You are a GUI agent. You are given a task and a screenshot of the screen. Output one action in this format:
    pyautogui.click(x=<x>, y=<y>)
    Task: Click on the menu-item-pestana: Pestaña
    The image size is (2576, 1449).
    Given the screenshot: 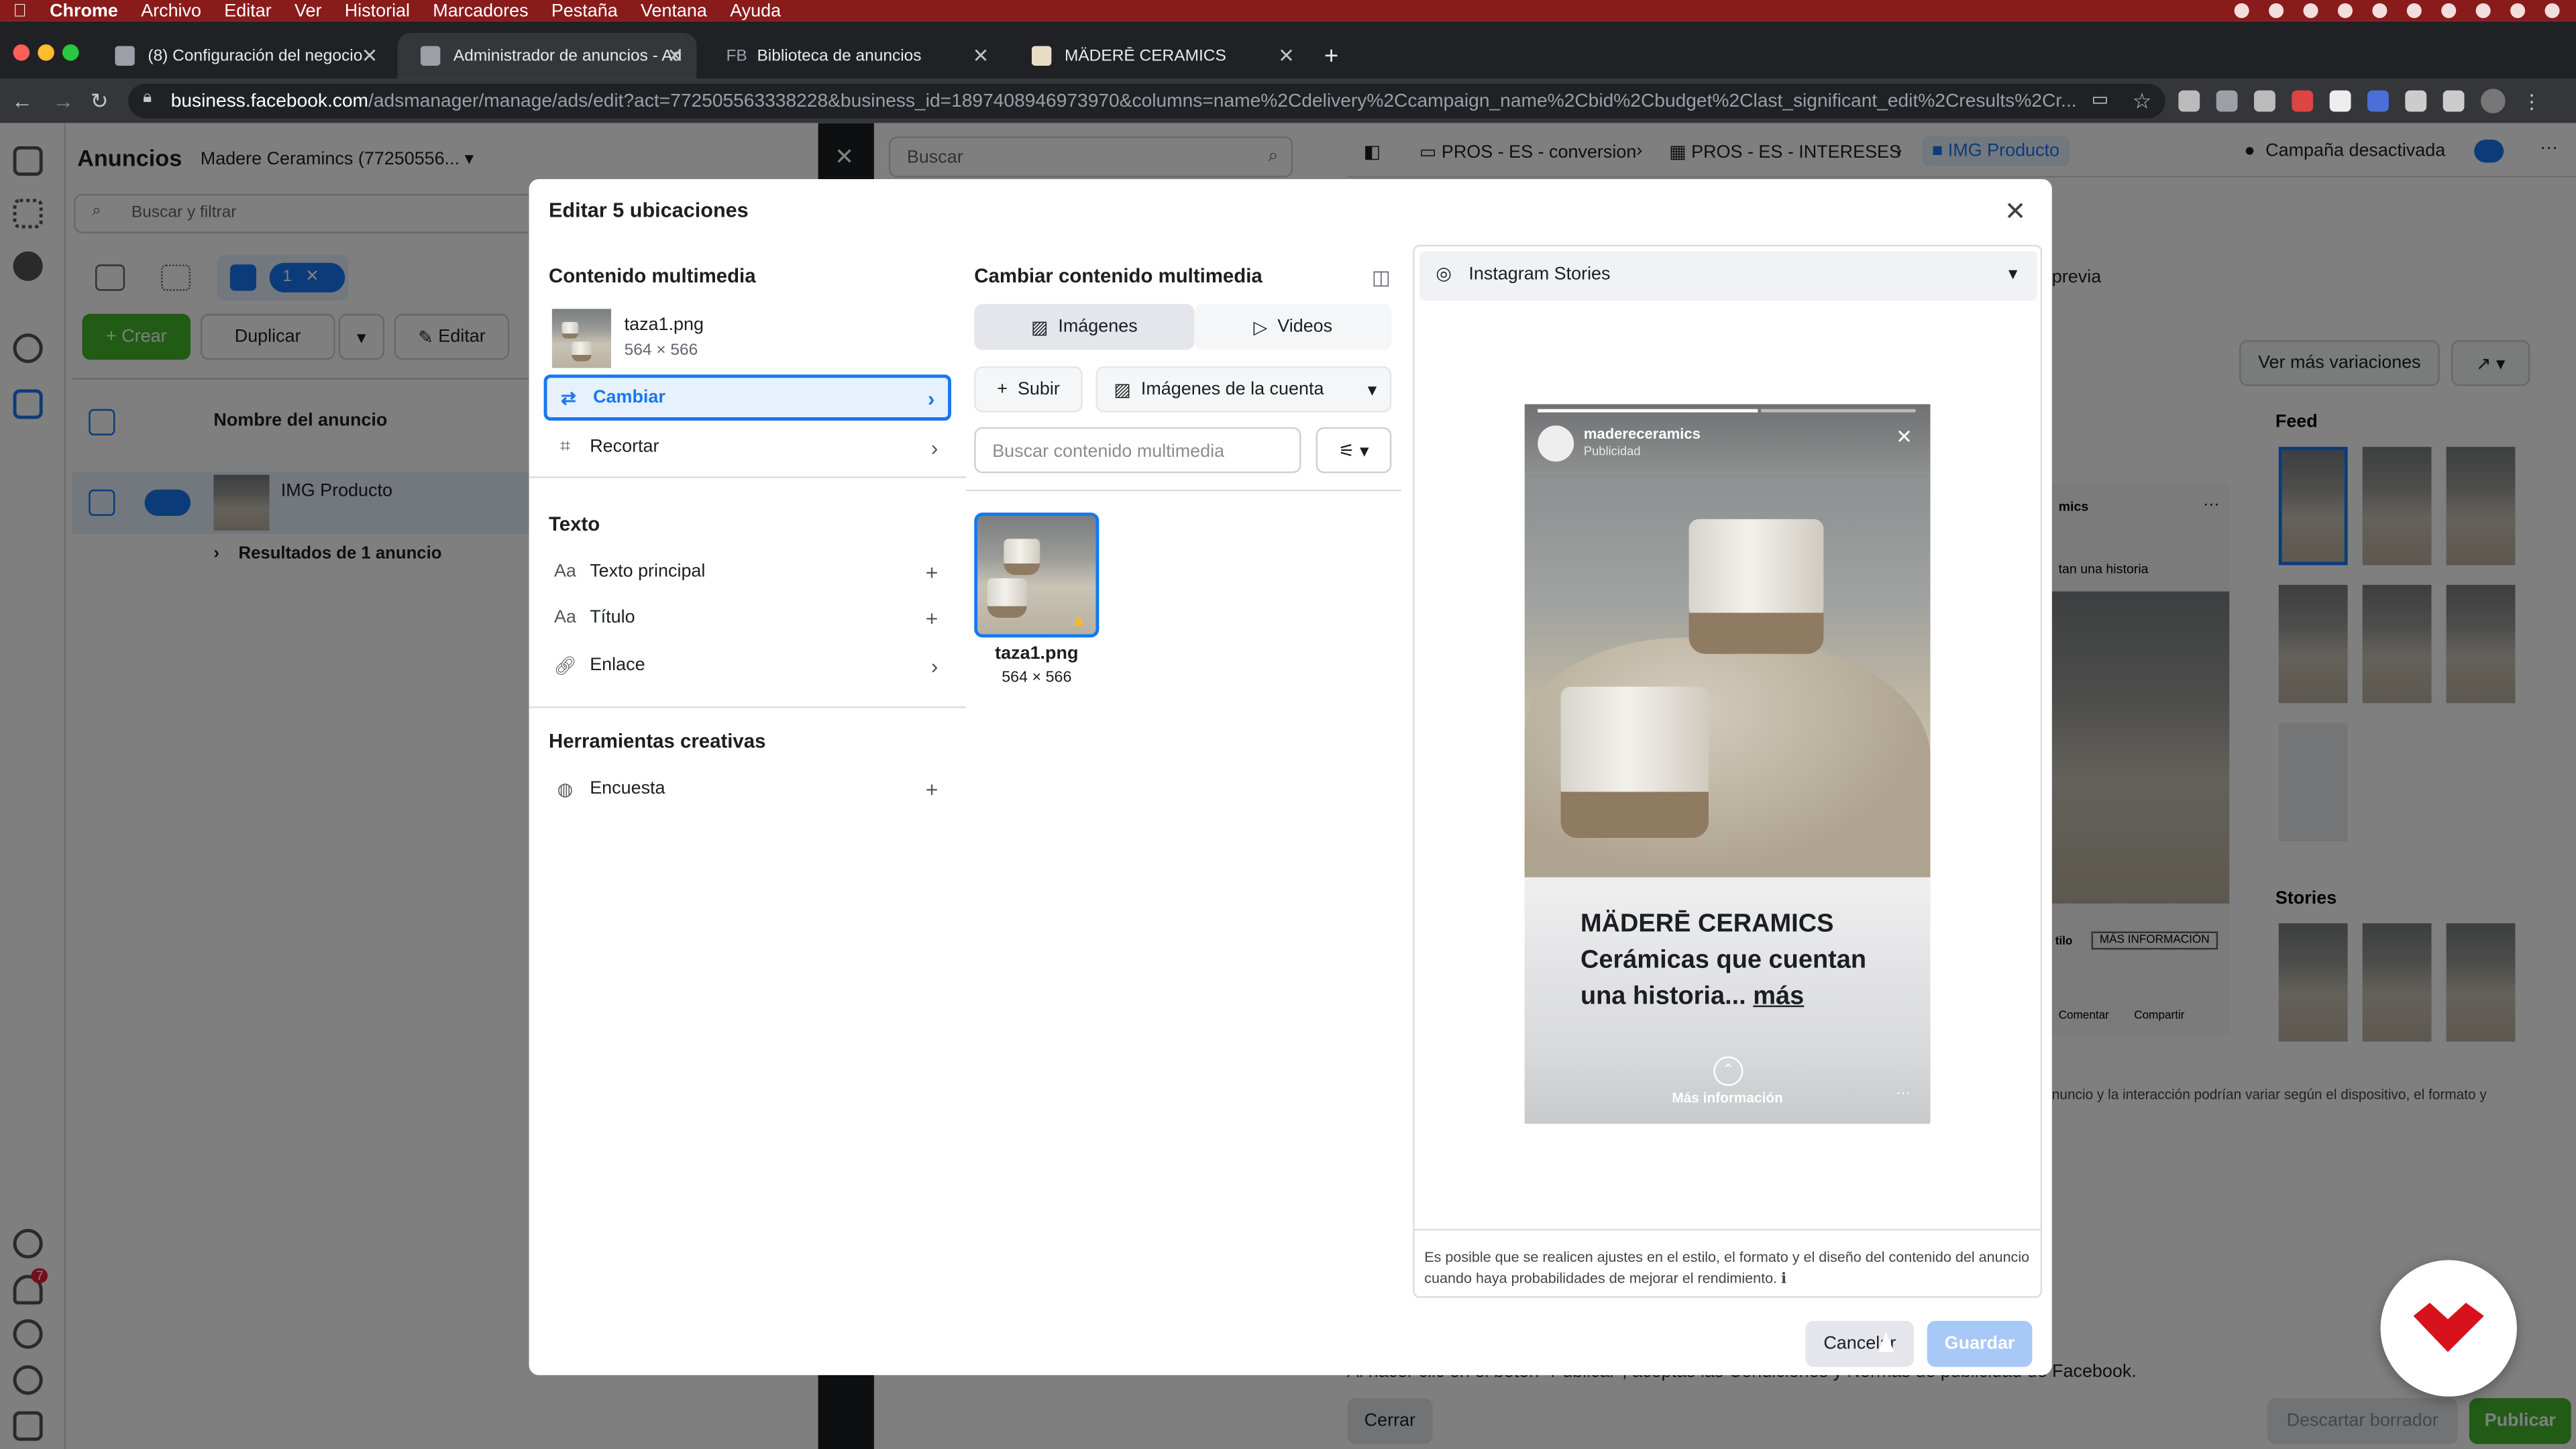 What is the action you would take?
    pyautogui.click(x=584, y=10)
    